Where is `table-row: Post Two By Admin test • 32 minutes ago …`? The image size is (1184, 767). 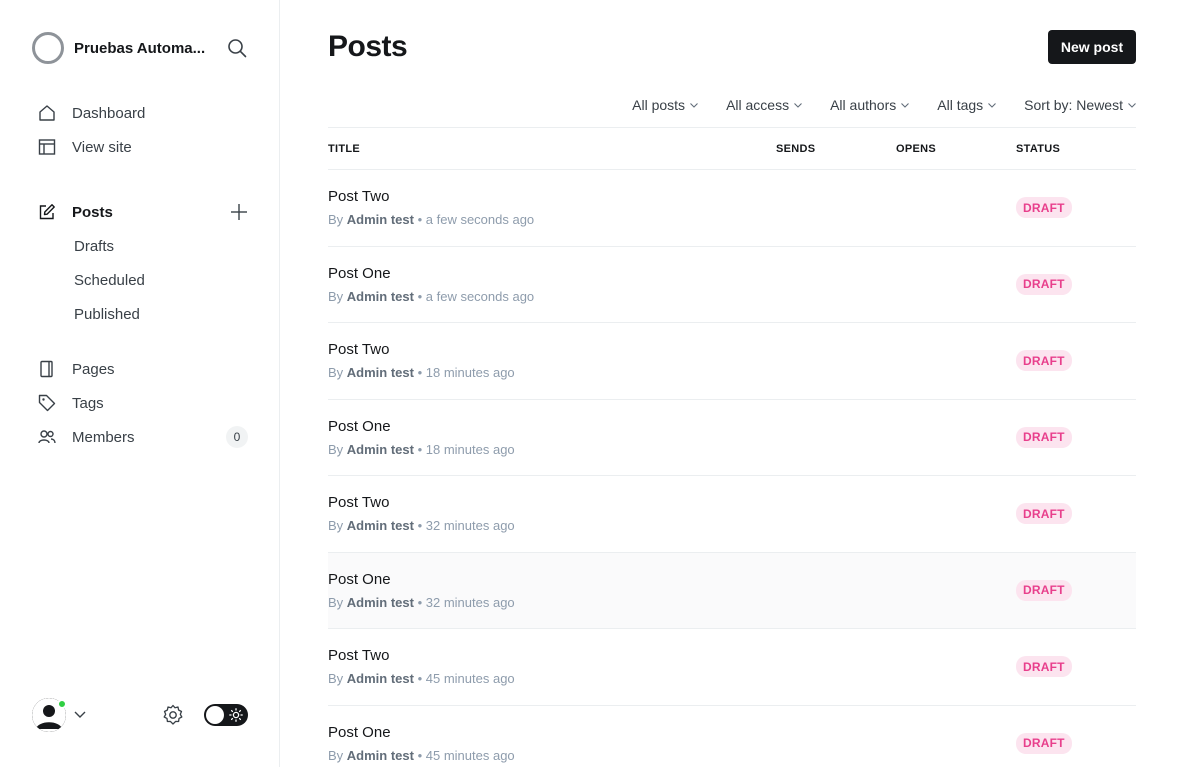
table-row: Post Two By Admin test • 32 minutes ago … is located at coordinates (732, 514).